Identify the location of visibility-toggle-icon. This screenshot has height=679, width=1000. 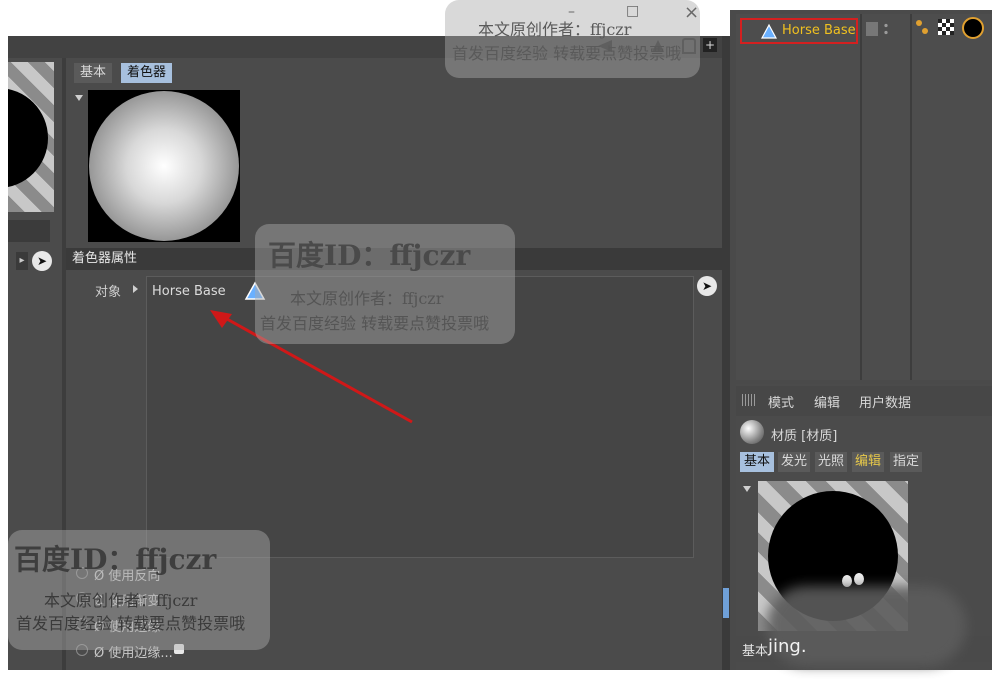
(872, 29).